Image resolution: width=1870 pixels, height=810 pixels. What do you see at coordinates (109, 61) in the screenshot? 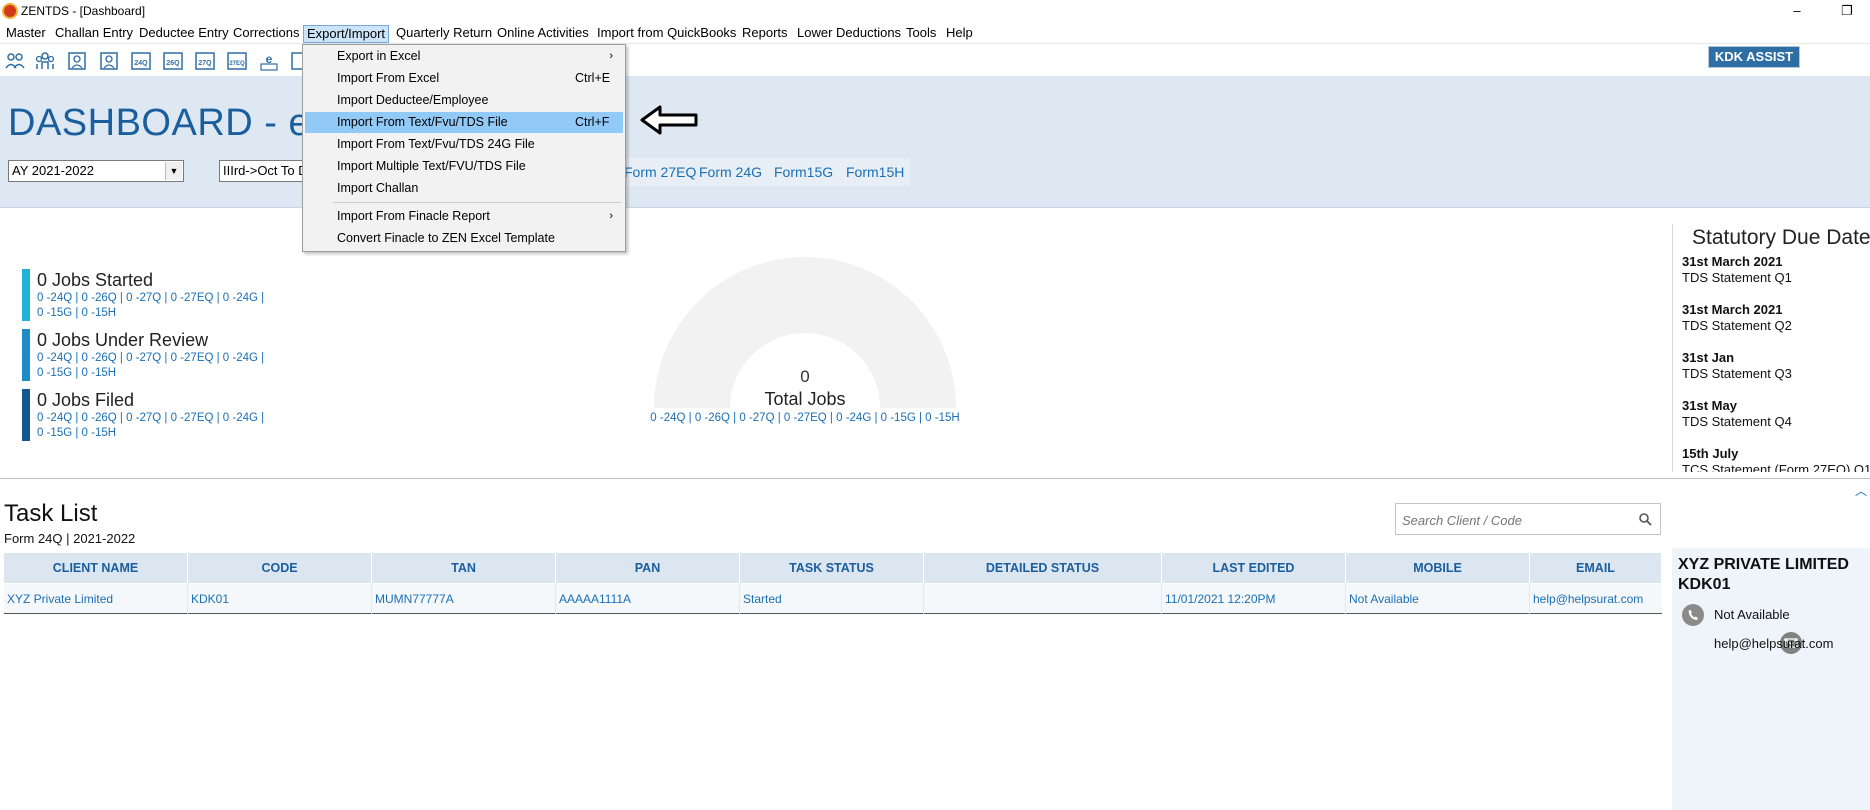
I see `employee-icon` at bounding box center [109, 61].